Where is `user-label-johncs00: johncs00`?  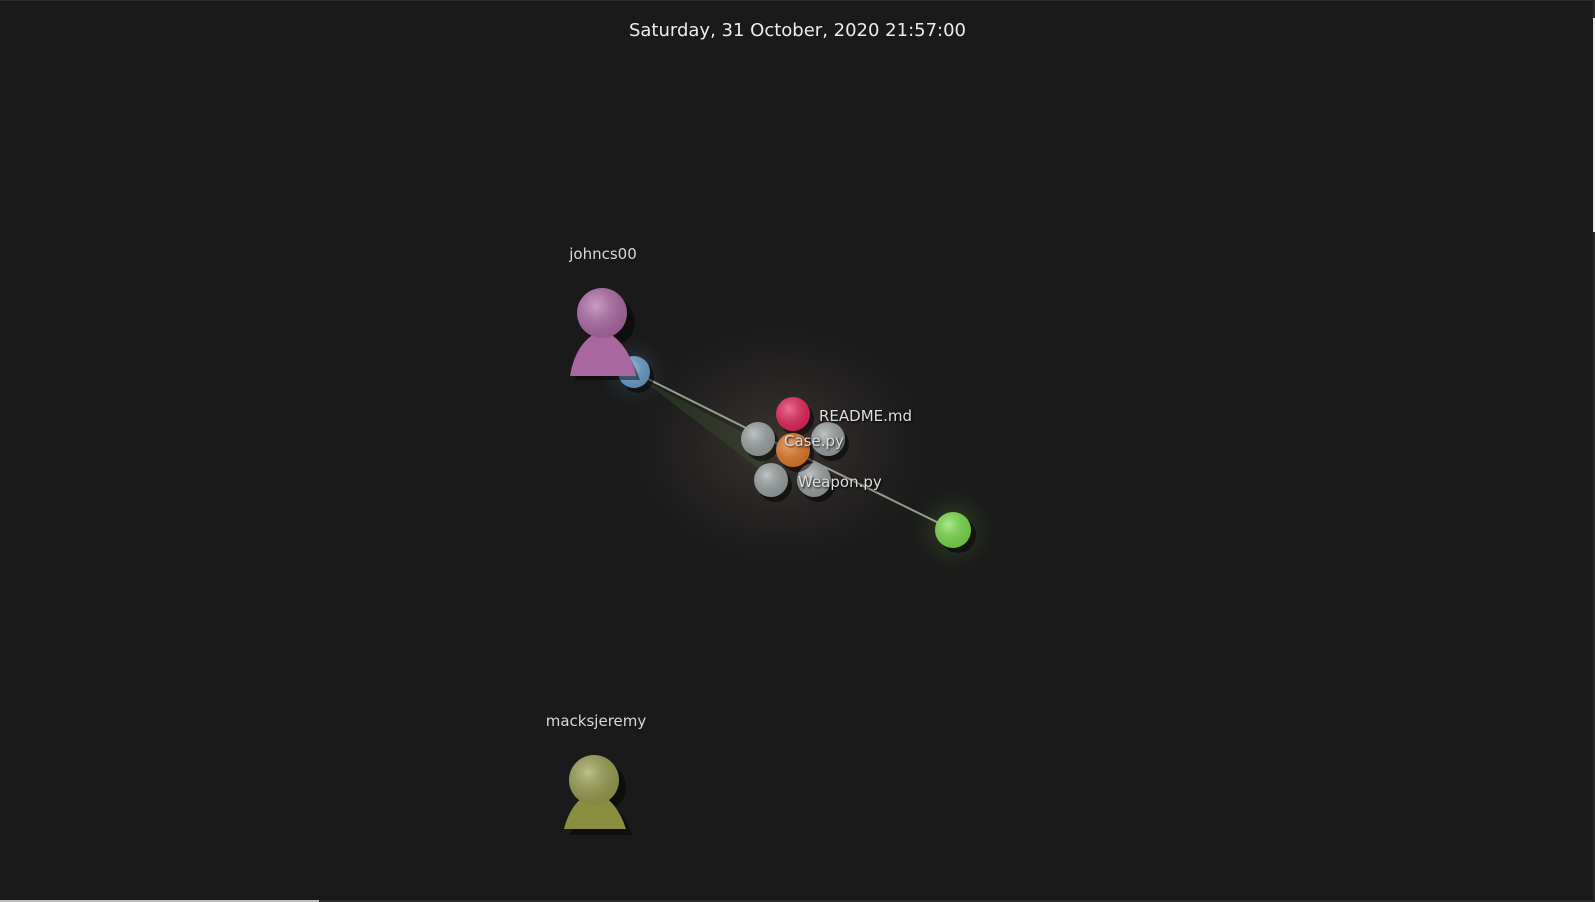
user-label-johncs00: johncs00 is located at coordinates (603, 254).